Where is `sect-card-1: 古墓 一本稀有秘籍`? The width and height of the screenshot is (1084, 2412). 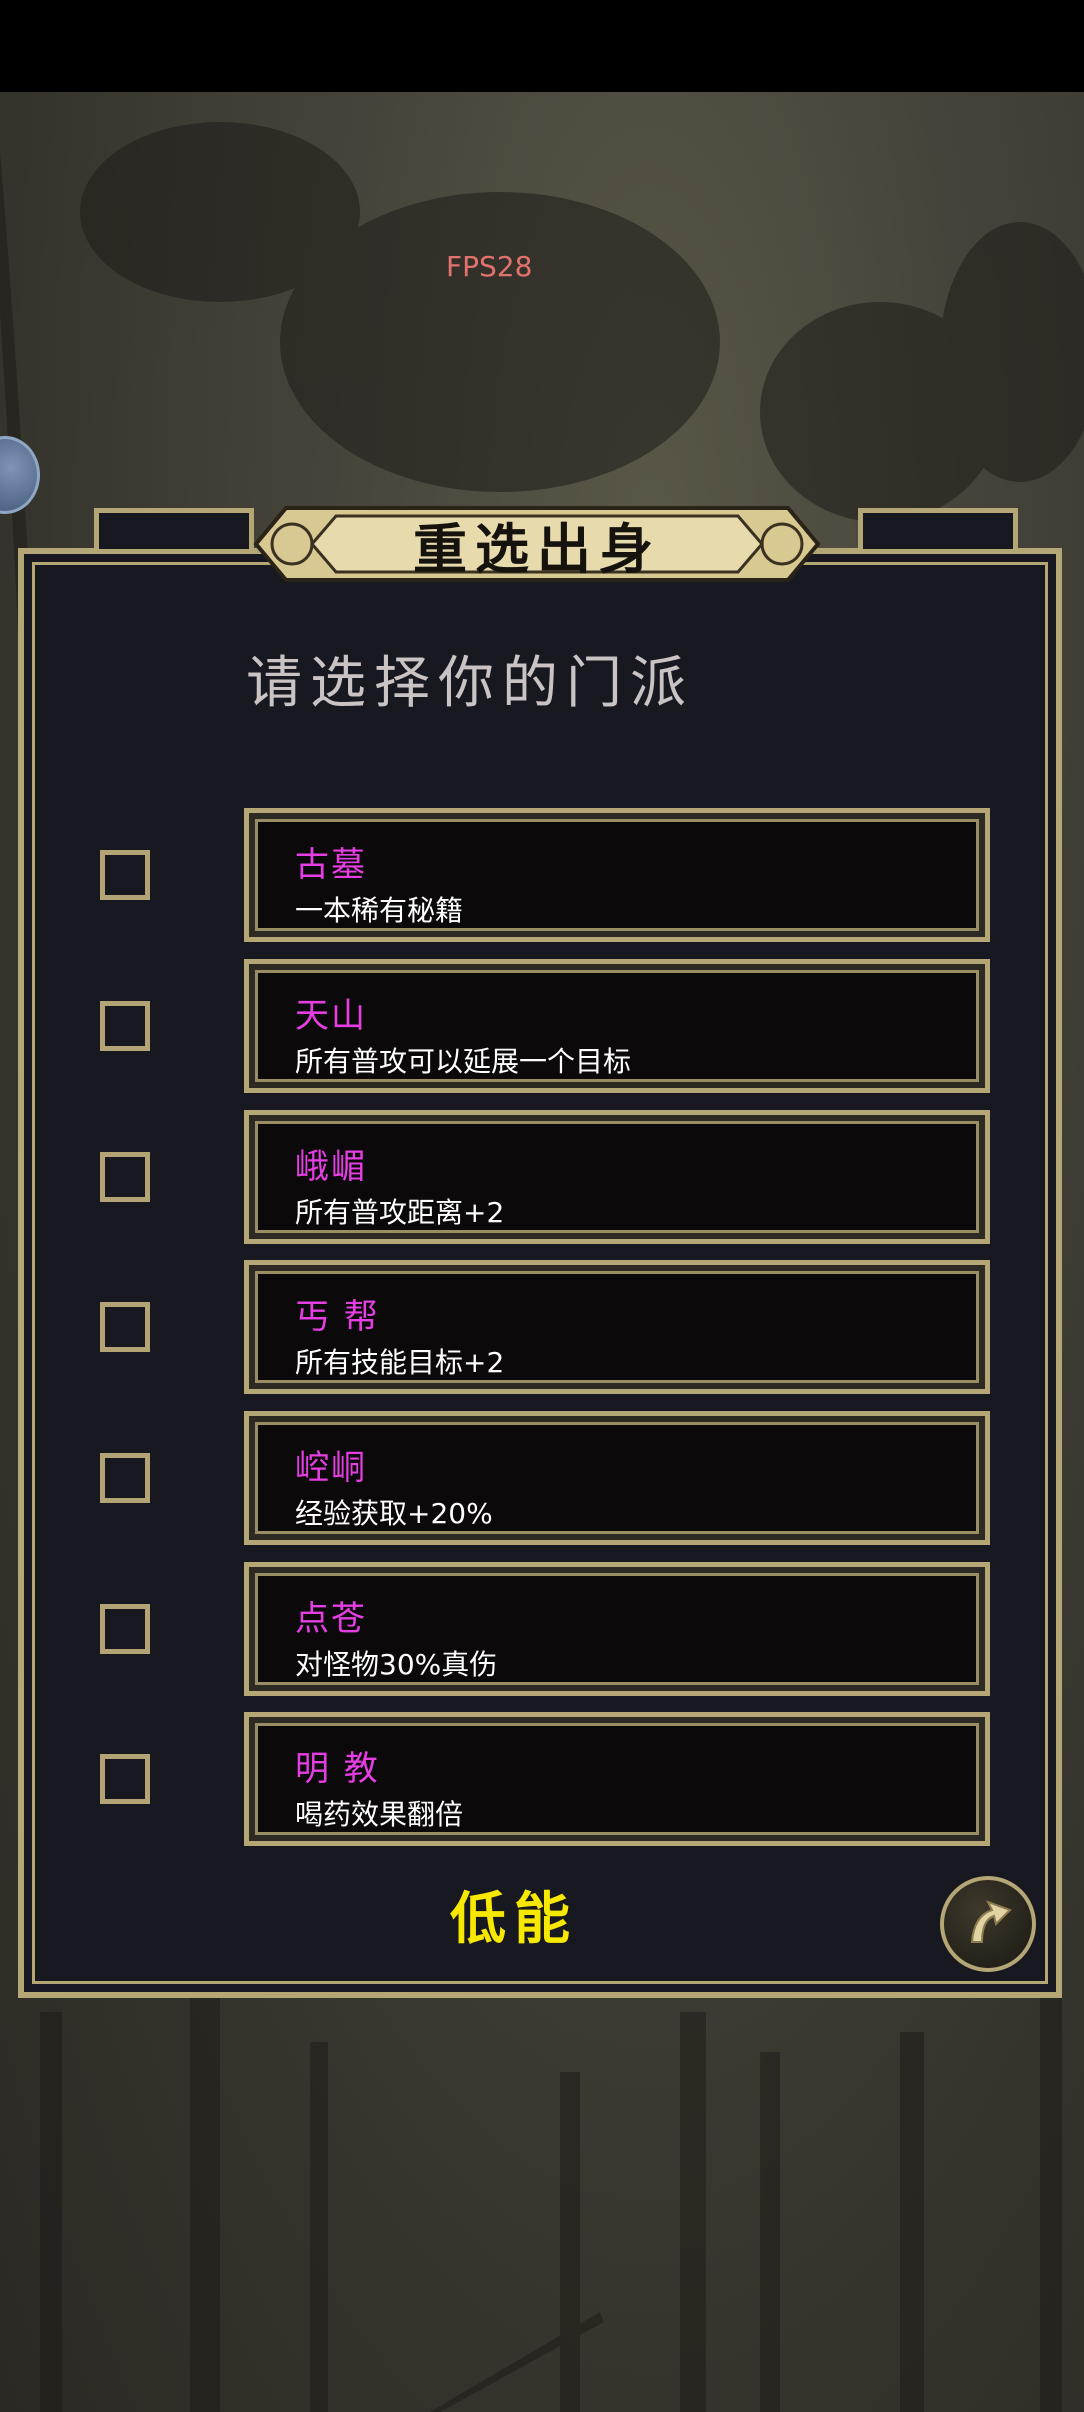 sect-card-1: 古墓 一本稀有秘籍 is located at coordinates (617, 875).